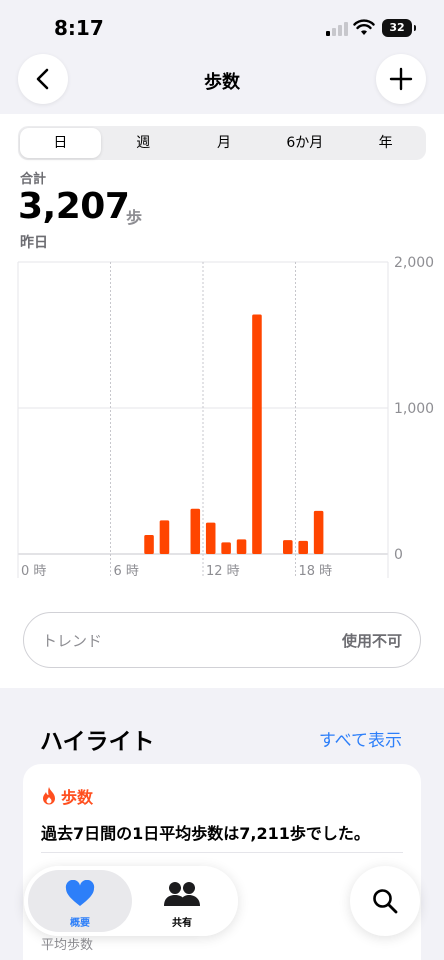  I want to click on x-tick-label: 18 時, so click(316, 571).